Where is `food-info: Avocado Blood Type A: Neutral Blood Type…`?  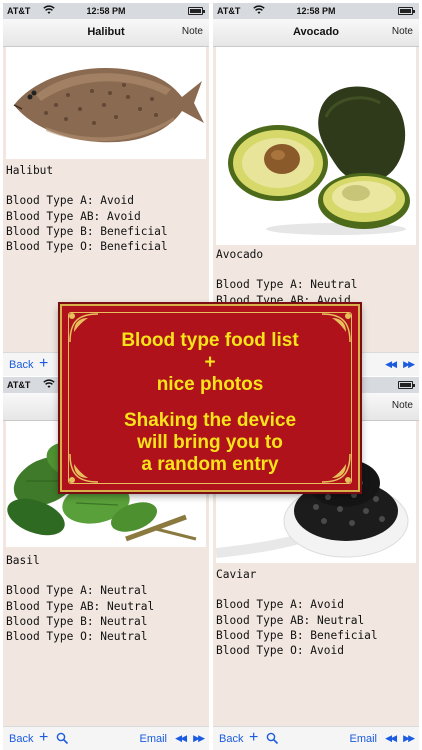
food-info: Avocado Blood Type A: Neutral Blood Type… is located at coordinates (316, 277).